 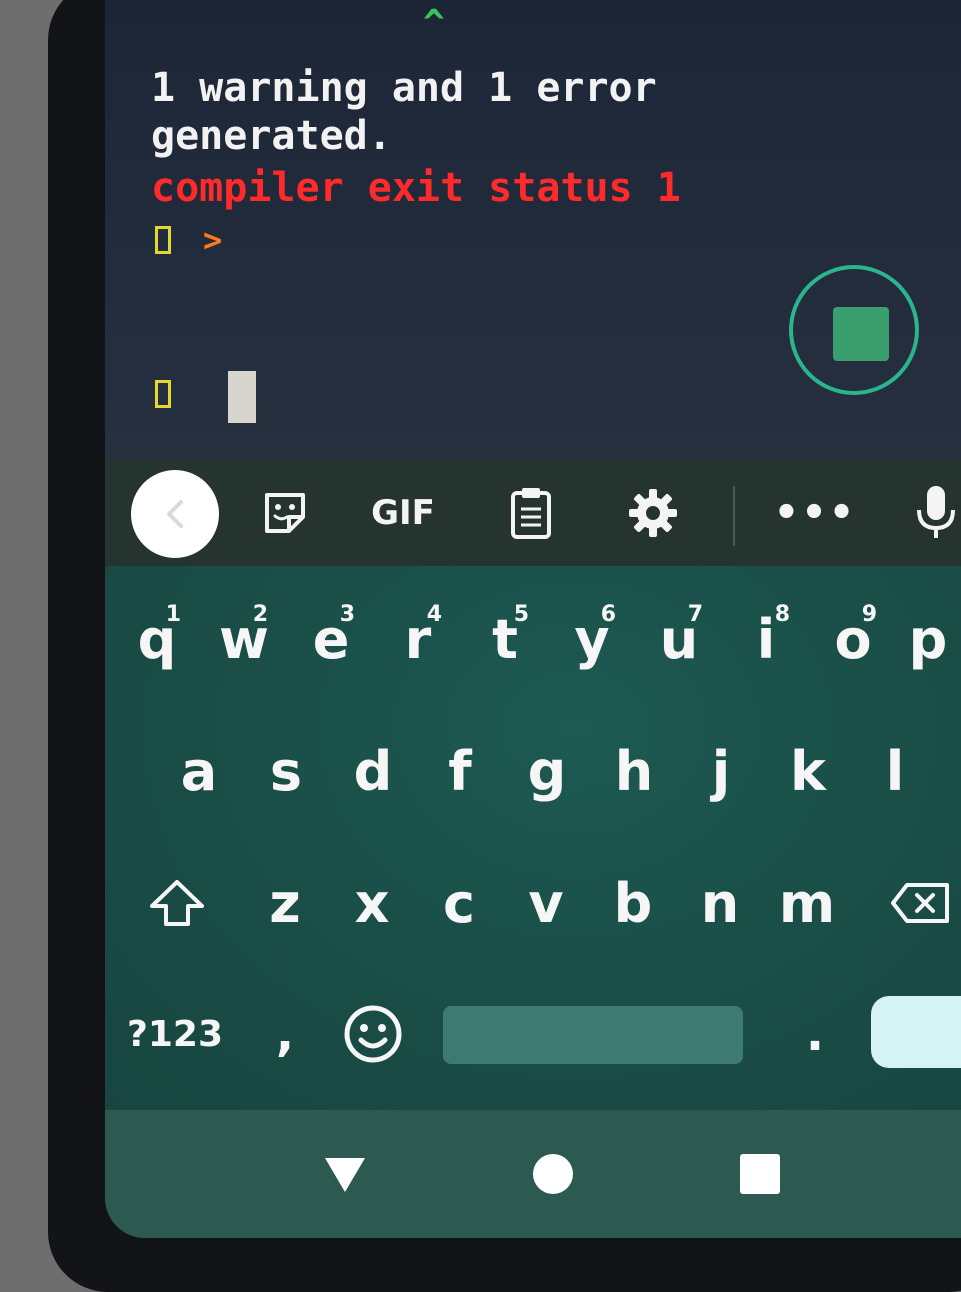 What do you see at coordinates (242, 397) in the screenshot?
I see `terminal-cursor` at bounding box center [242, 397].